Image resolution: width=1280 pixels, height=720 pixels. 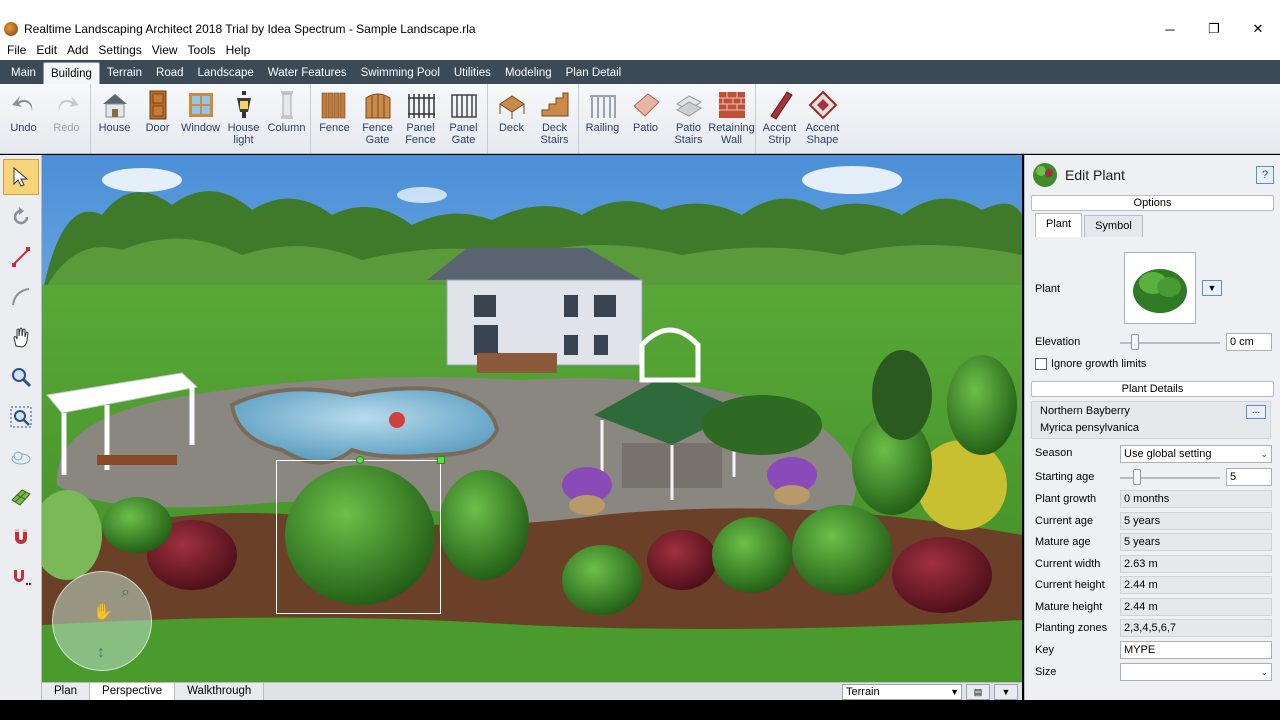 I want to click on patio-button: Patio, so click(x=645, y=119).